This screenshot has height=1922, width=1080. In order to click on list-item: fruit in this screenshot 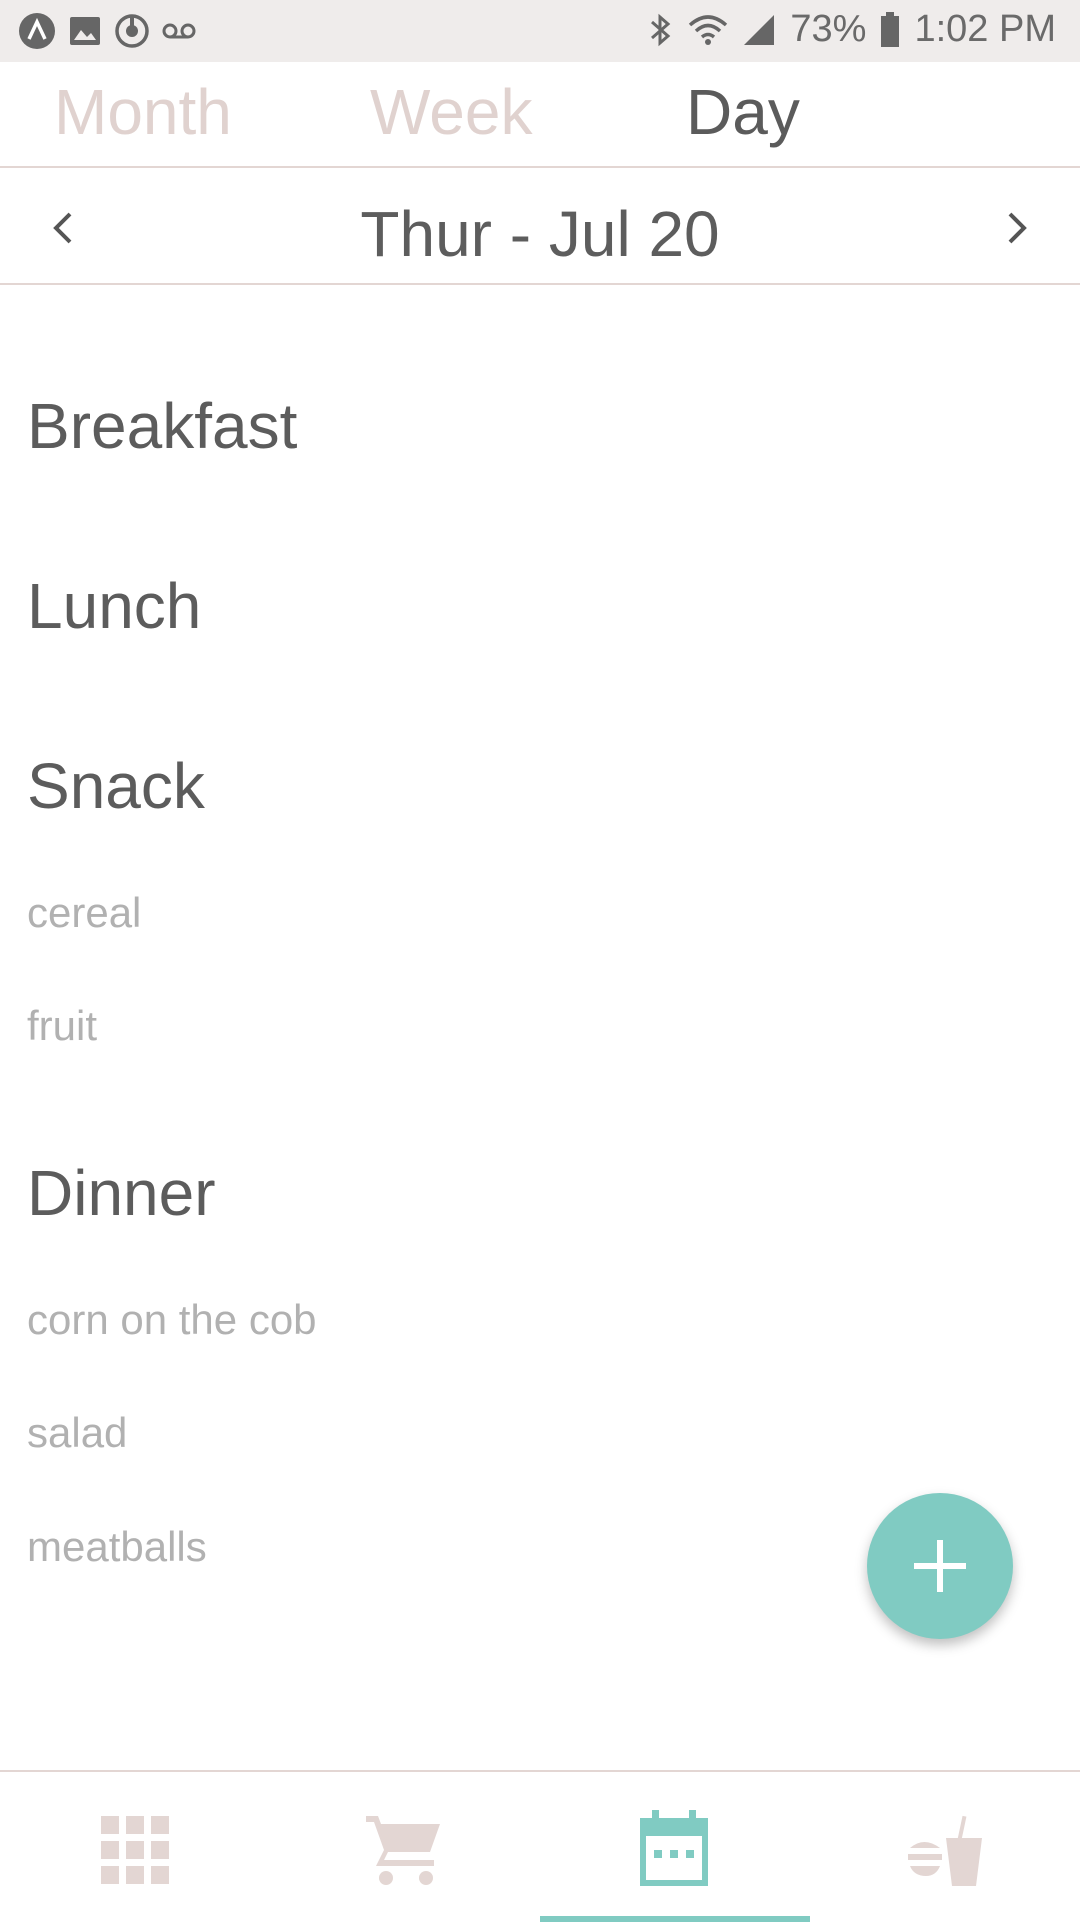, I will do `click(62, 1026)`.